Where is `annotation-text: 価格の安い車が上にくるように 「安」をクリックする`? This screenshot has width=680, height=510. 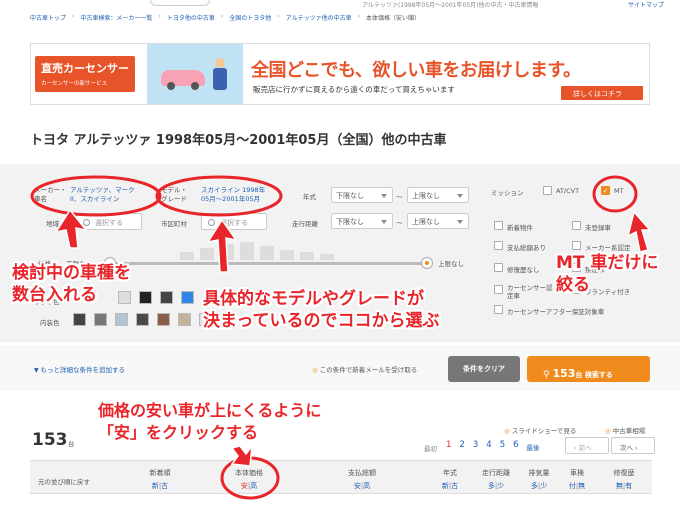
annotation-text: 価格の安い車が上にくるように 「安」をクリックする is located at coordinates (210, 421).